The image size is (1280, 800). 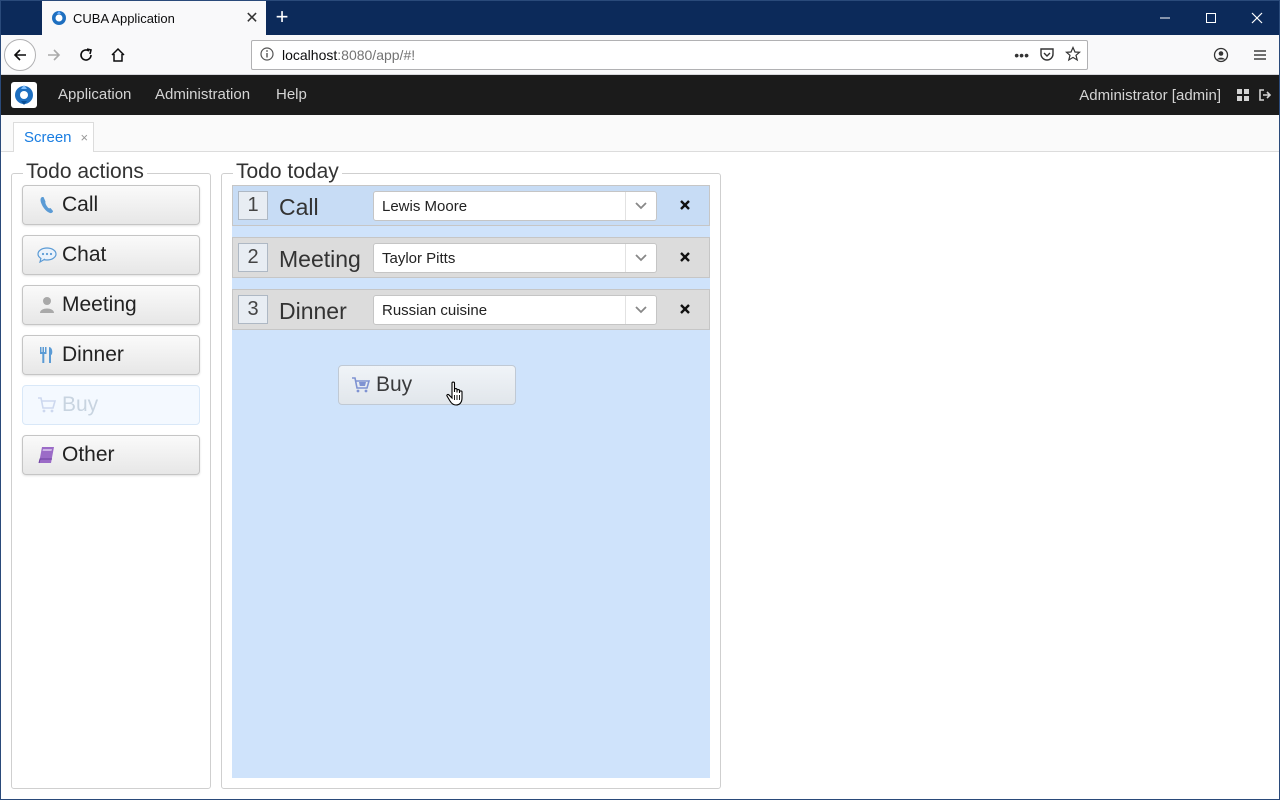 I want to click on other-button-label: Other, so click(x=88, y=454).